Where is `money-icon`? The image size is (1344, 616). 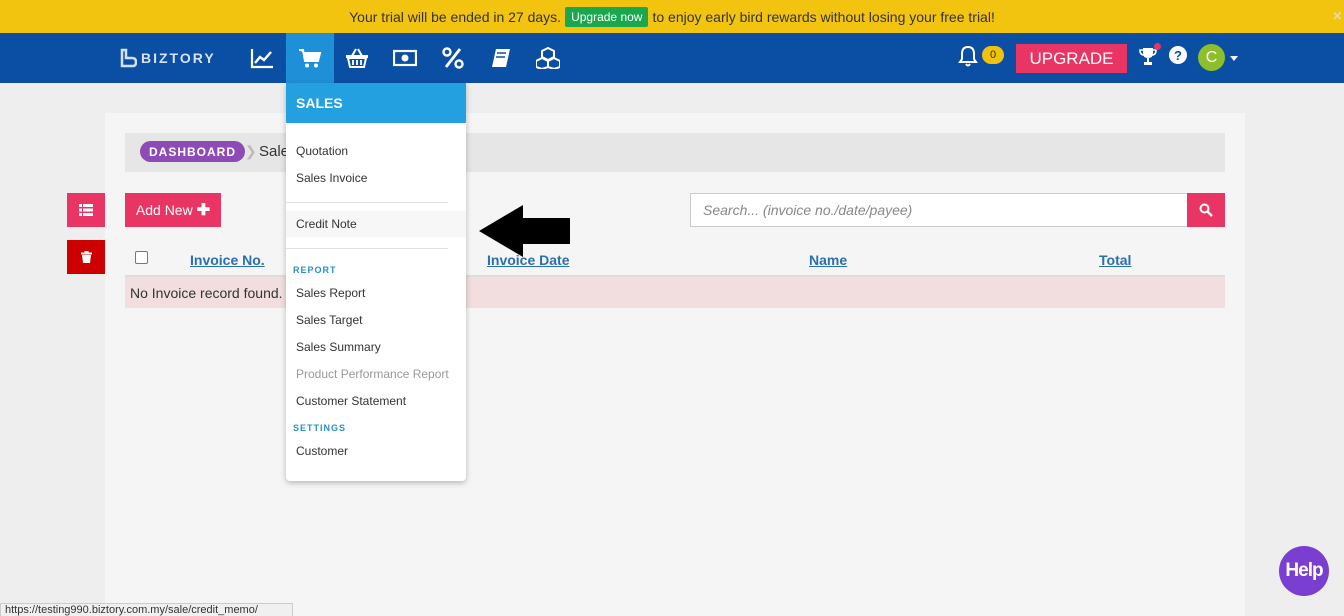
money-icon is located at coordinates (405, 58).